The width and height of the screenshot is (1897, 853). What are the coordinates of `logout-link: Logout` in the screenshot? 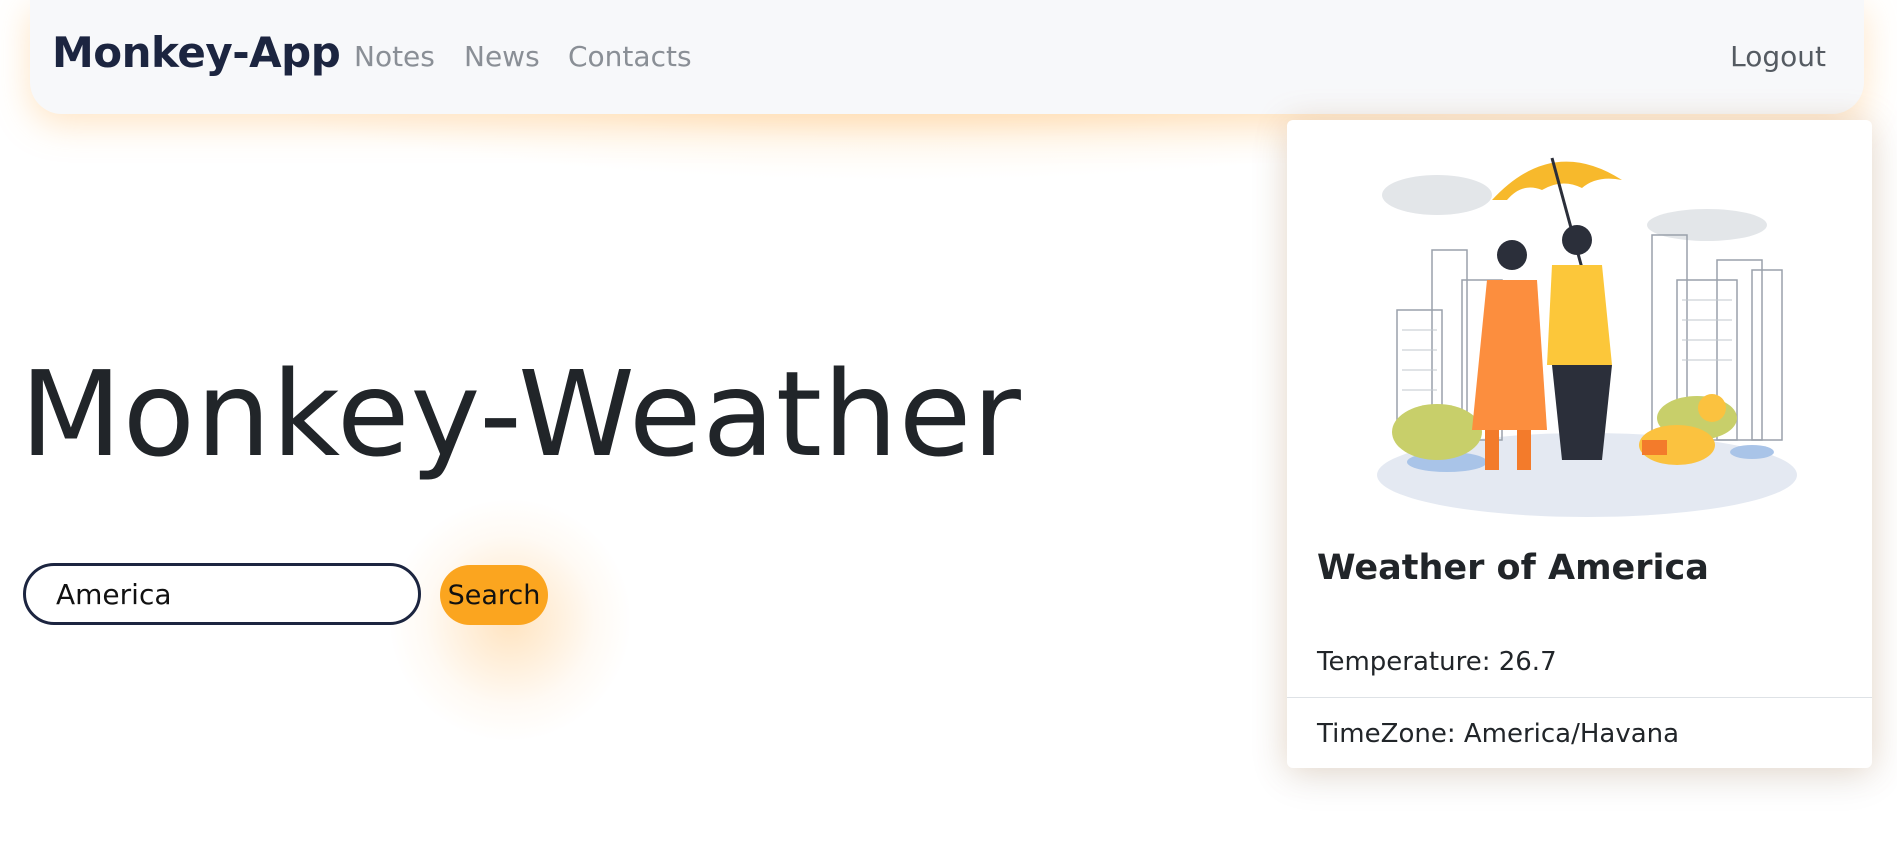 It's located at (1778, 56).